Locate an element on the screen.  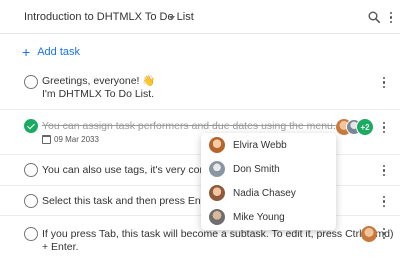
assignee-option: Don Smith is located at coordinates (268, 169).